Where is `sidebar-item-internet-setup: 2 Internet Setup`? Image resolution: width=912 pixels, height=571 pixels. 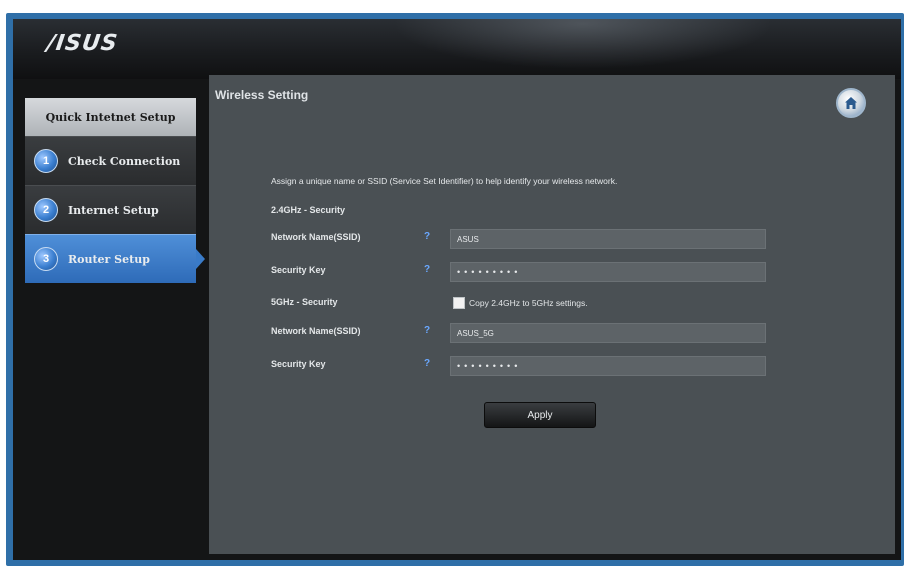
sidebar-item-internet-setup: 2 Internet Setup is located at coordinates (110, 209).